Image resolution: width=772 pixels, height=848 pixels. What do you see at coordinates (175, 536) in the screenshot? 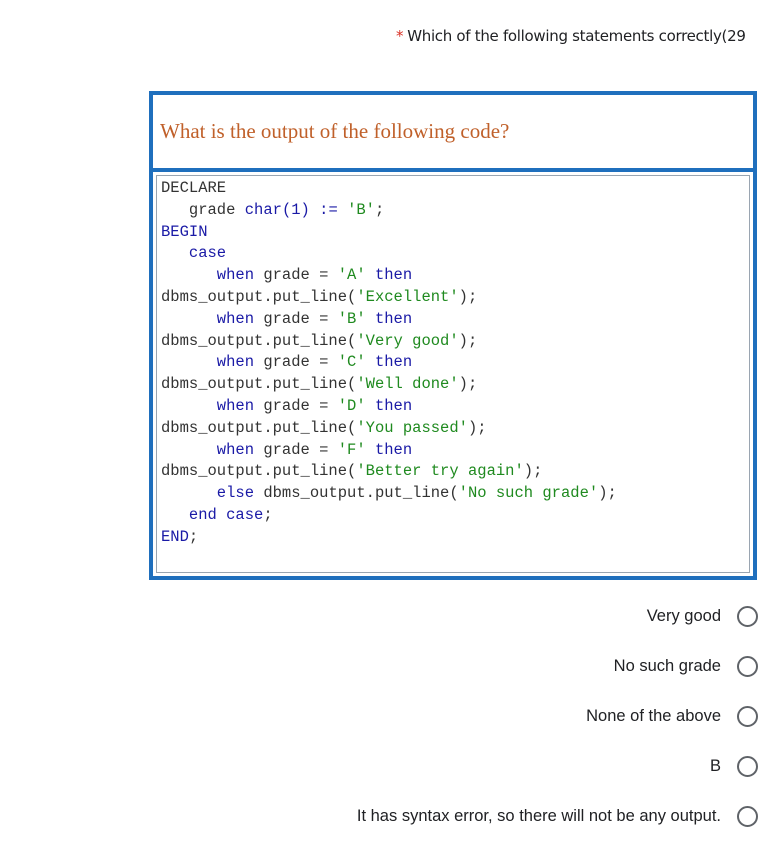
I see `code-token: END` at bounding box center [175, 536].